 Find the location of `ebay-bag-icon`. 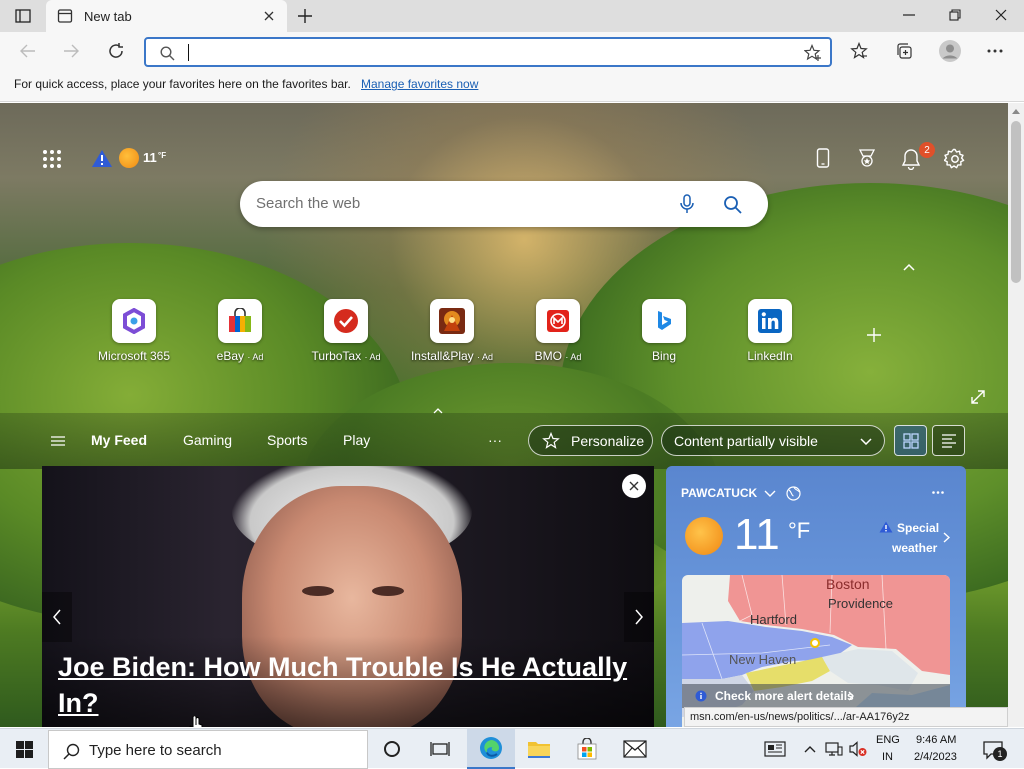

ebay-bag-icon is located at coordinates (240, 320).